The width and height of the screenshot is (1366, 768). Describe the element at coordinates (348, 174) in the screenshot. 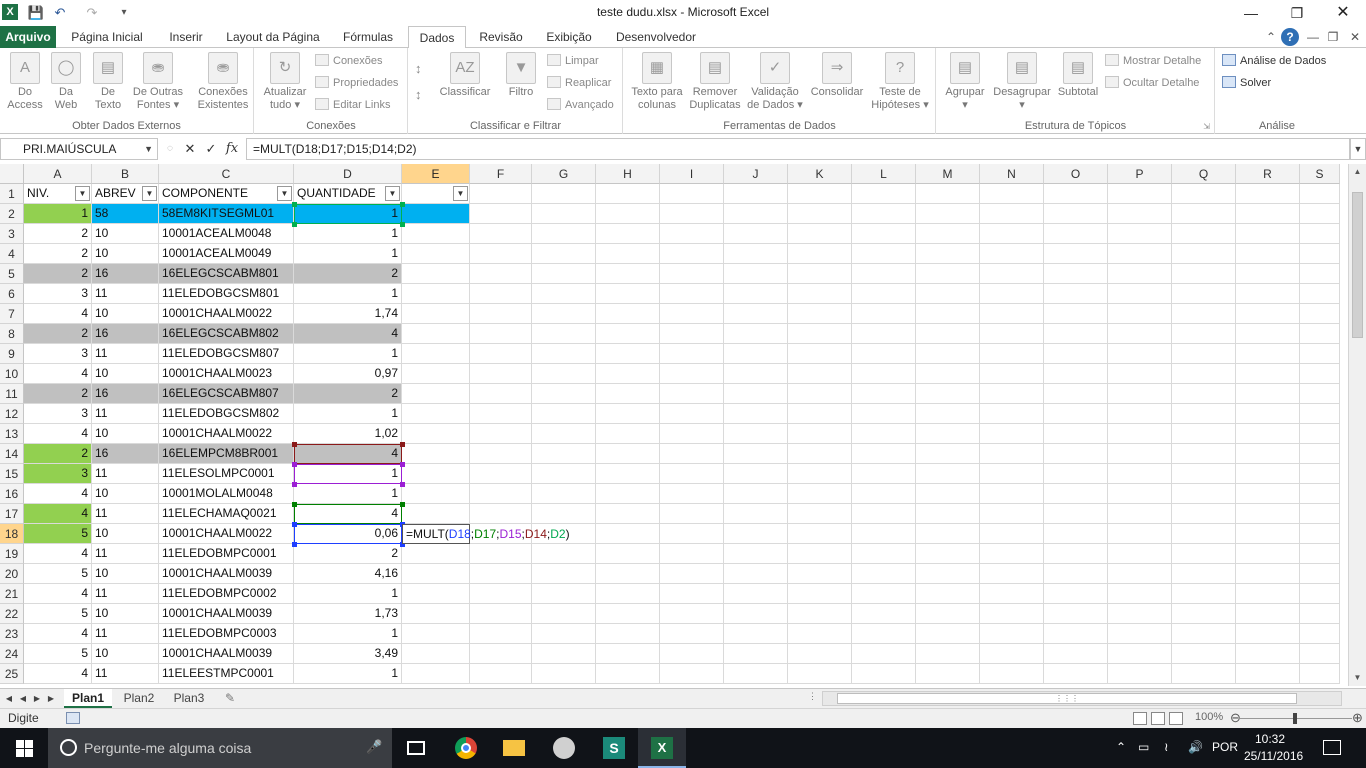

I see `column-header-d: D` at that location.